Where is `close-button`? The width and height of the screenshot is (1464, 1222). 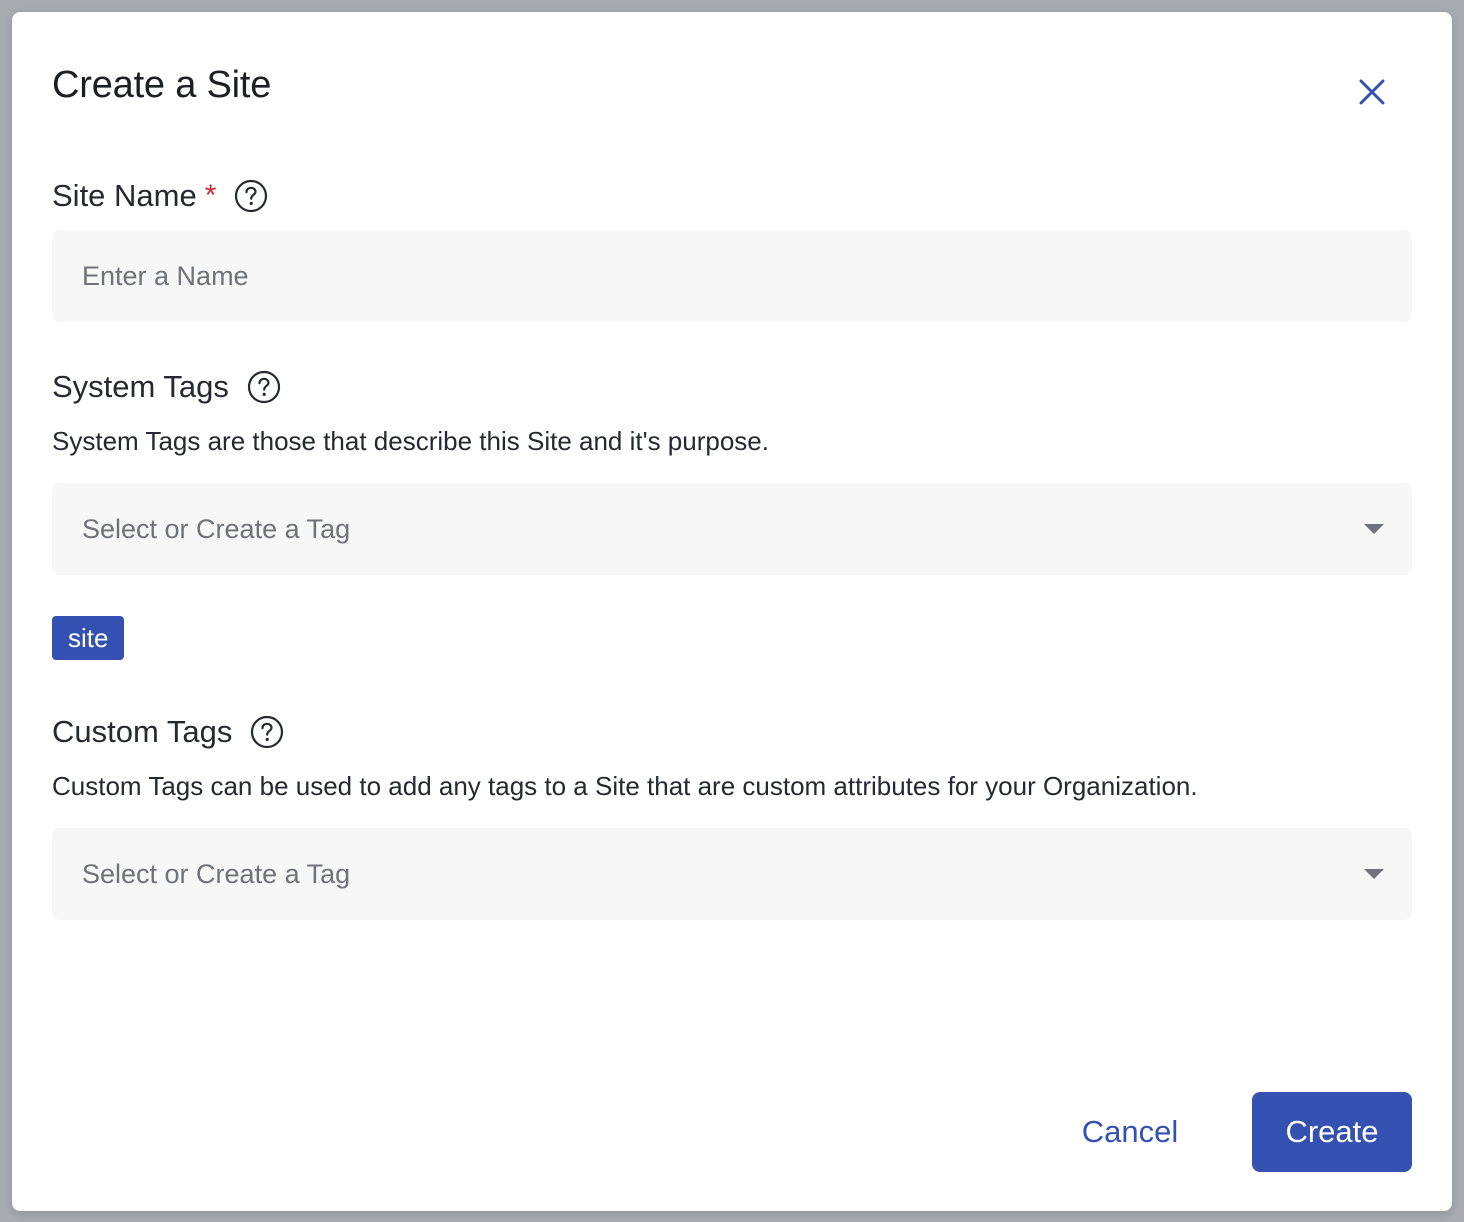
close-button is located at coordinates (1372, 92).